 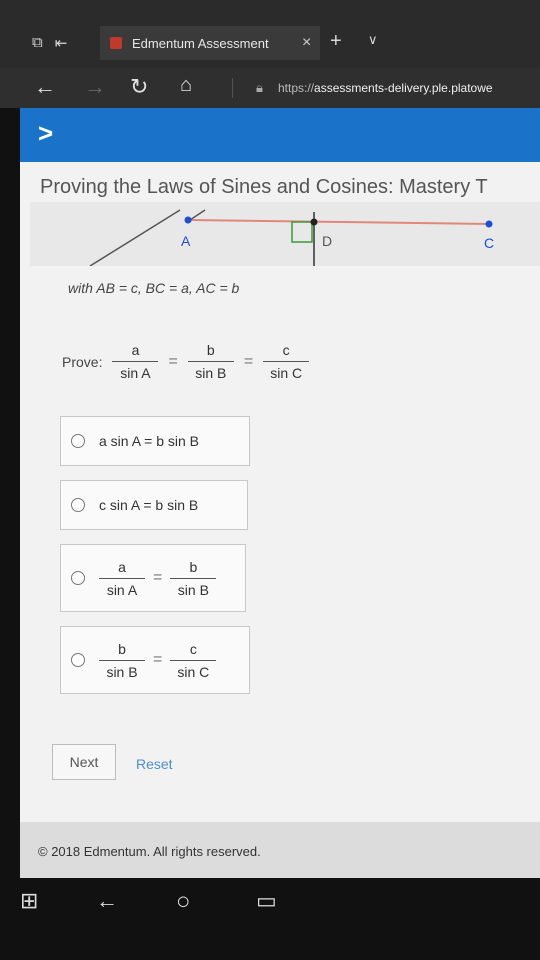 I want to click on answer-option-3: a sin A = b sin B, so click(x=153, y=578).